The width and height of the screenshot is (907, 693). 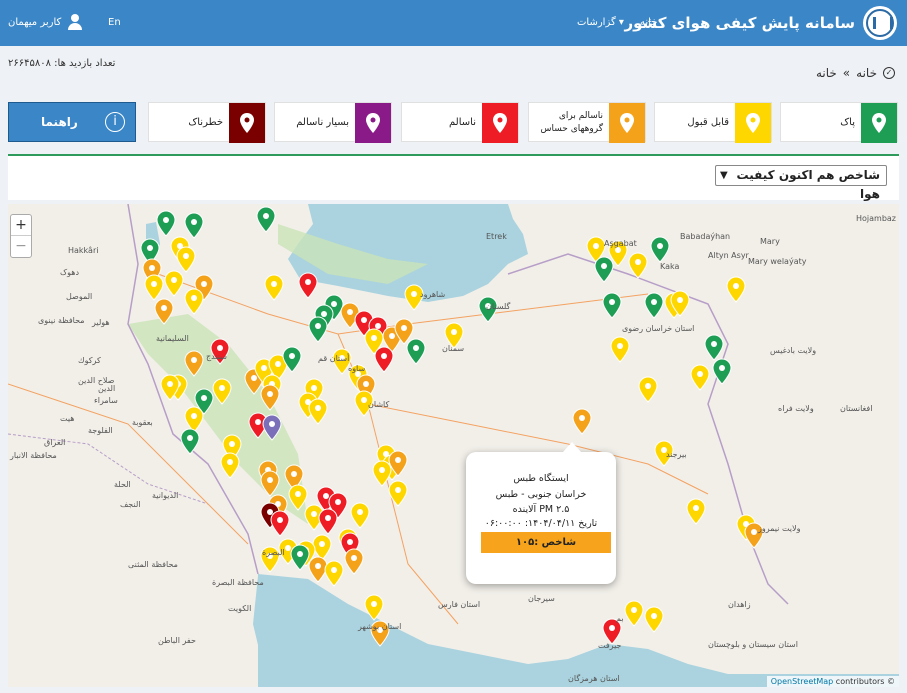 What do you see at coordinates (866, 73) in the screenshot?
I see `breadcrumb-home: خانه` at bounding box center [866, 73].